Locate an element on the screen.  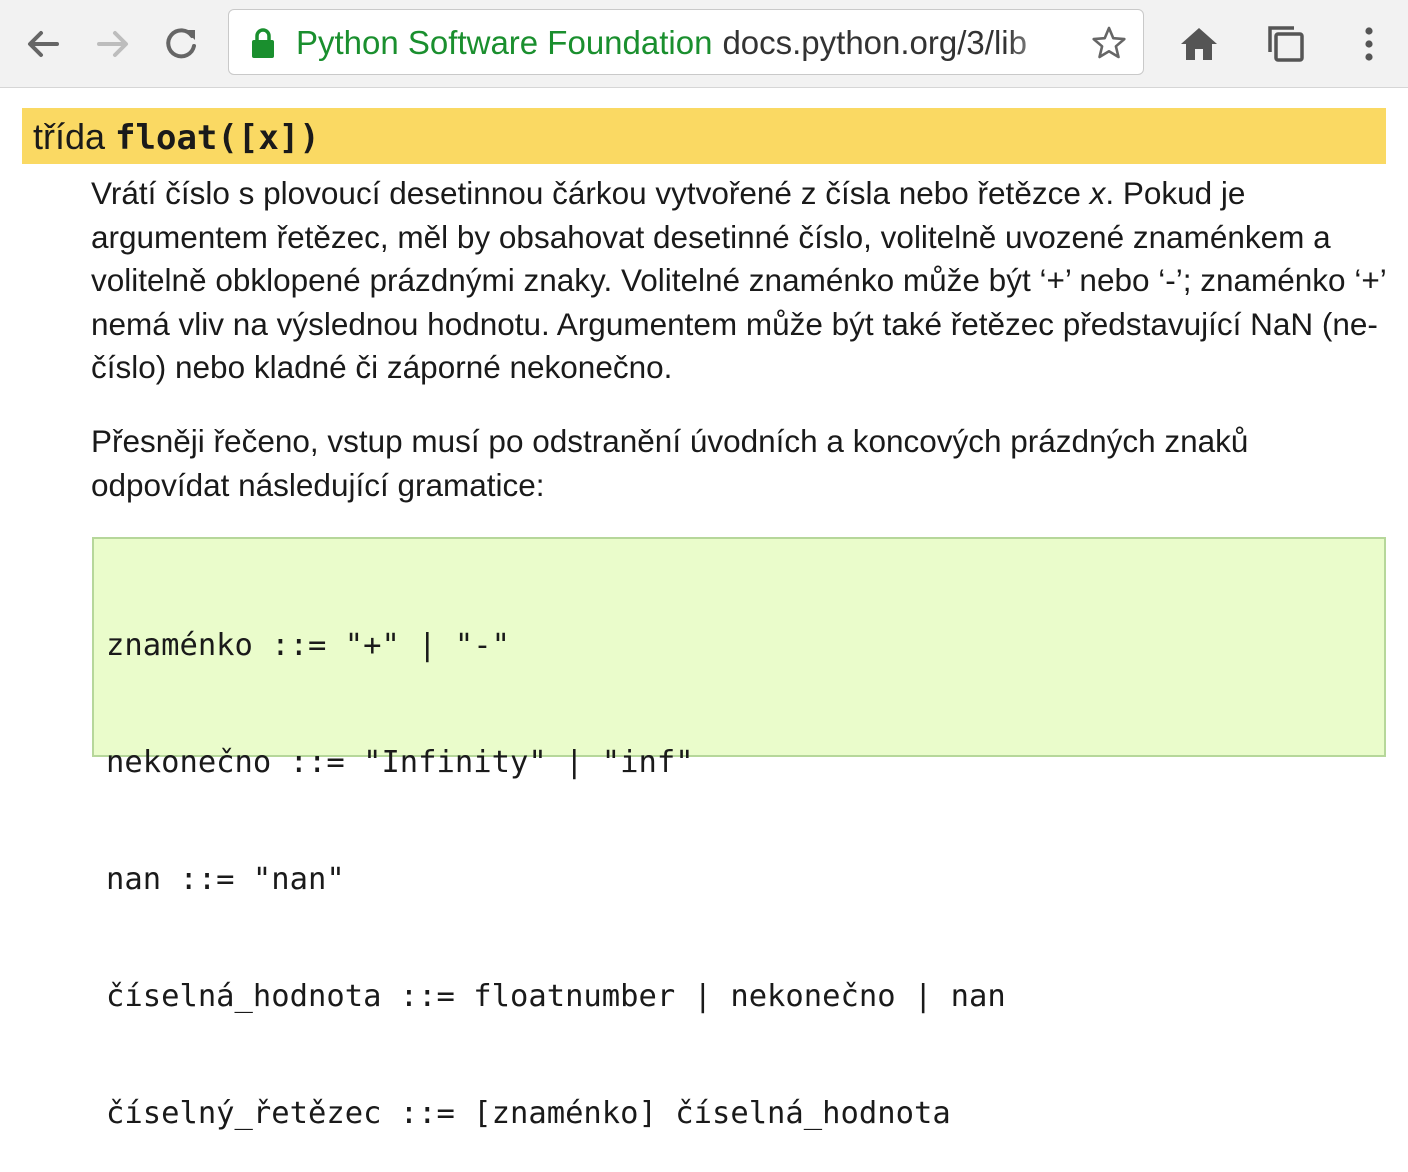
function-signature: třída float([x]) is located at coordinates (704, 136).